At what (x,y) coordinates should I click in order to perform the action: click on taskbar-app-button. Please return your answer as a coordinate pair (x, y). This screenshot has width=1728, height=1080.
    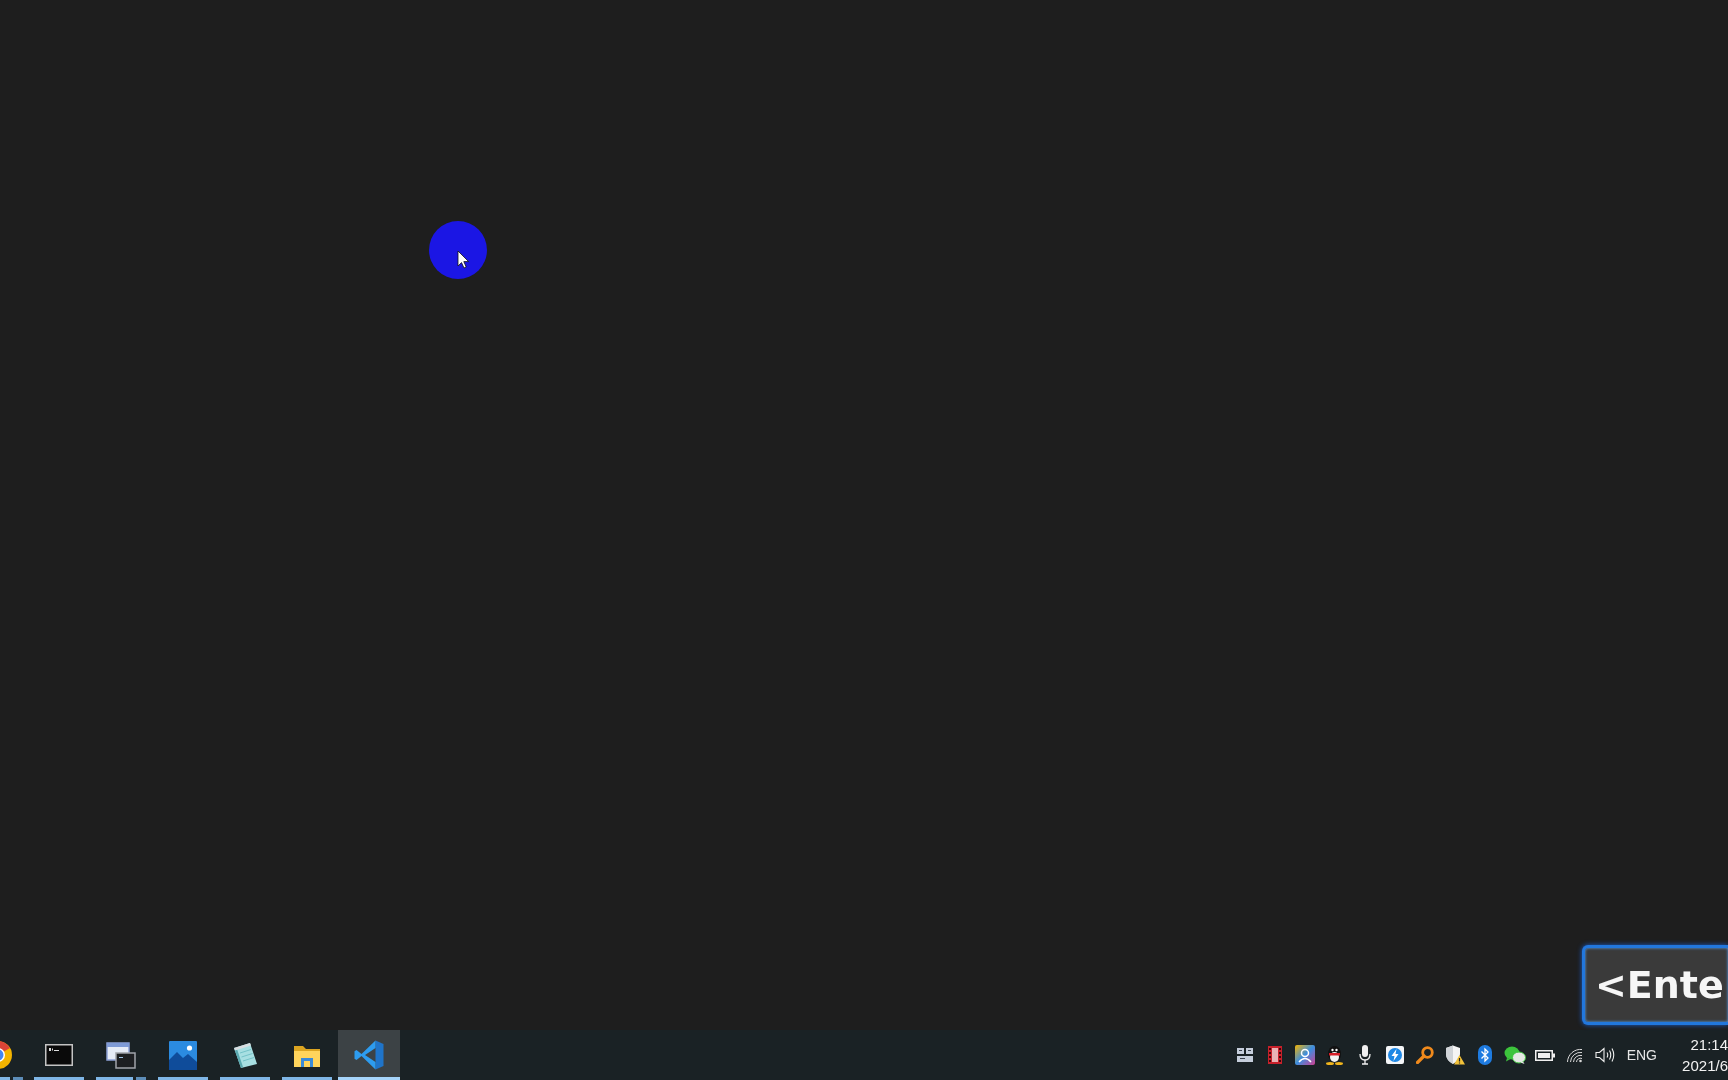
    Looking at the image, I should click on (369, 1055).